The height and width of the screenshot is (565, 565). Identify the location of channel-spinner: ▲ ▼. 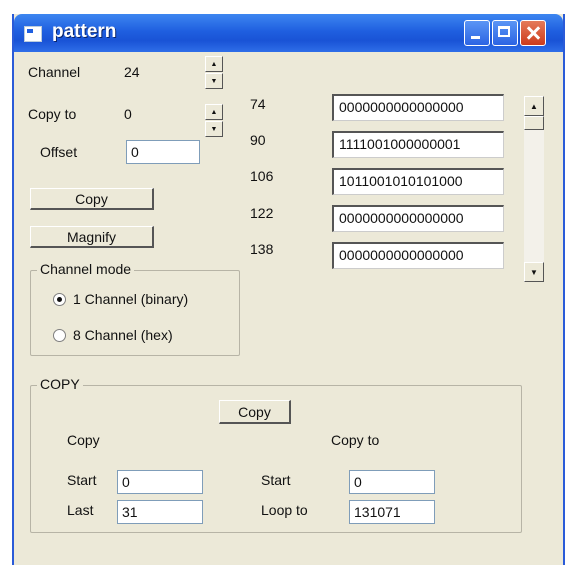
(214, 73).